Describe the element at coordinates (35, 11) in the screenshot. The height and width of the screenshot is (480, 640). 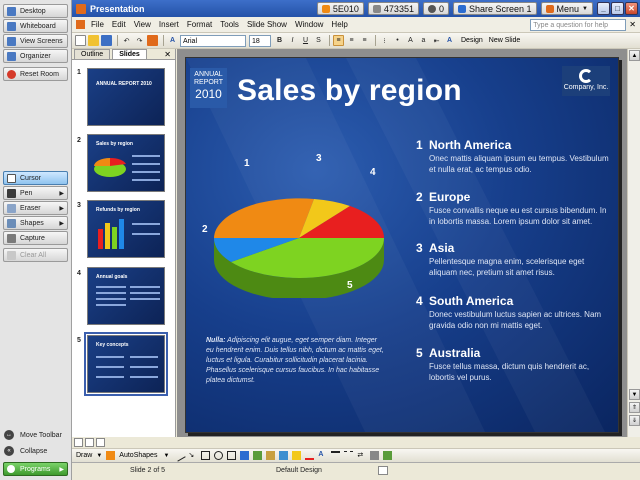
I see `desktop-button: Desktop` at that location.